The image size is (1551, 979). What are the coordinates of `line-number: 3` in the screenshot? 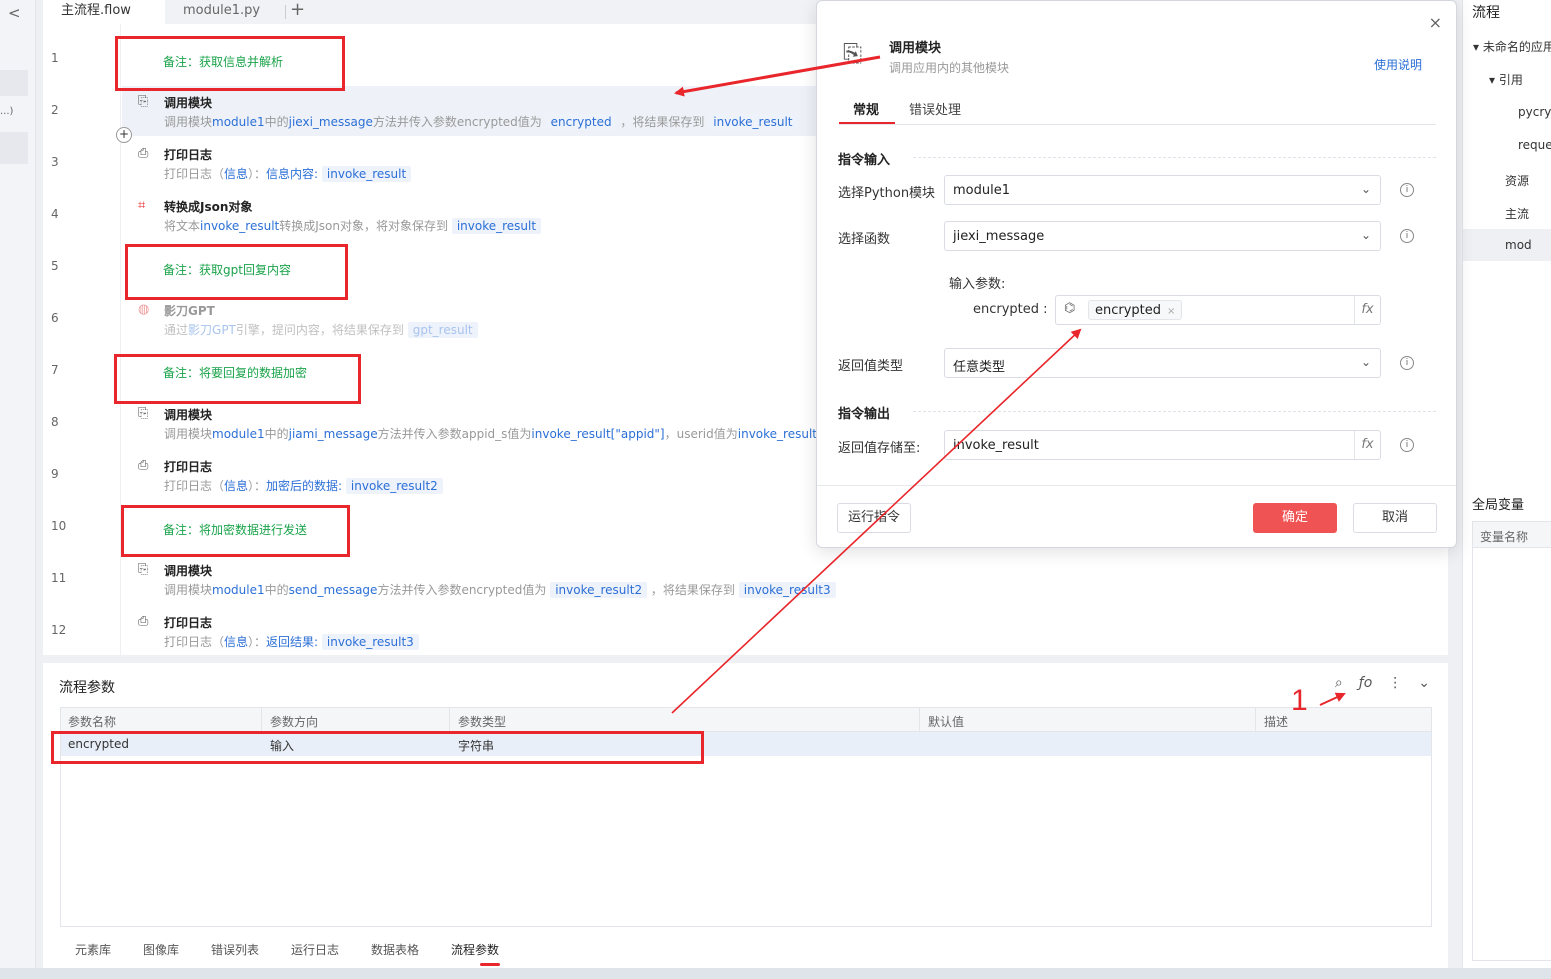 It's located at (55, 162).